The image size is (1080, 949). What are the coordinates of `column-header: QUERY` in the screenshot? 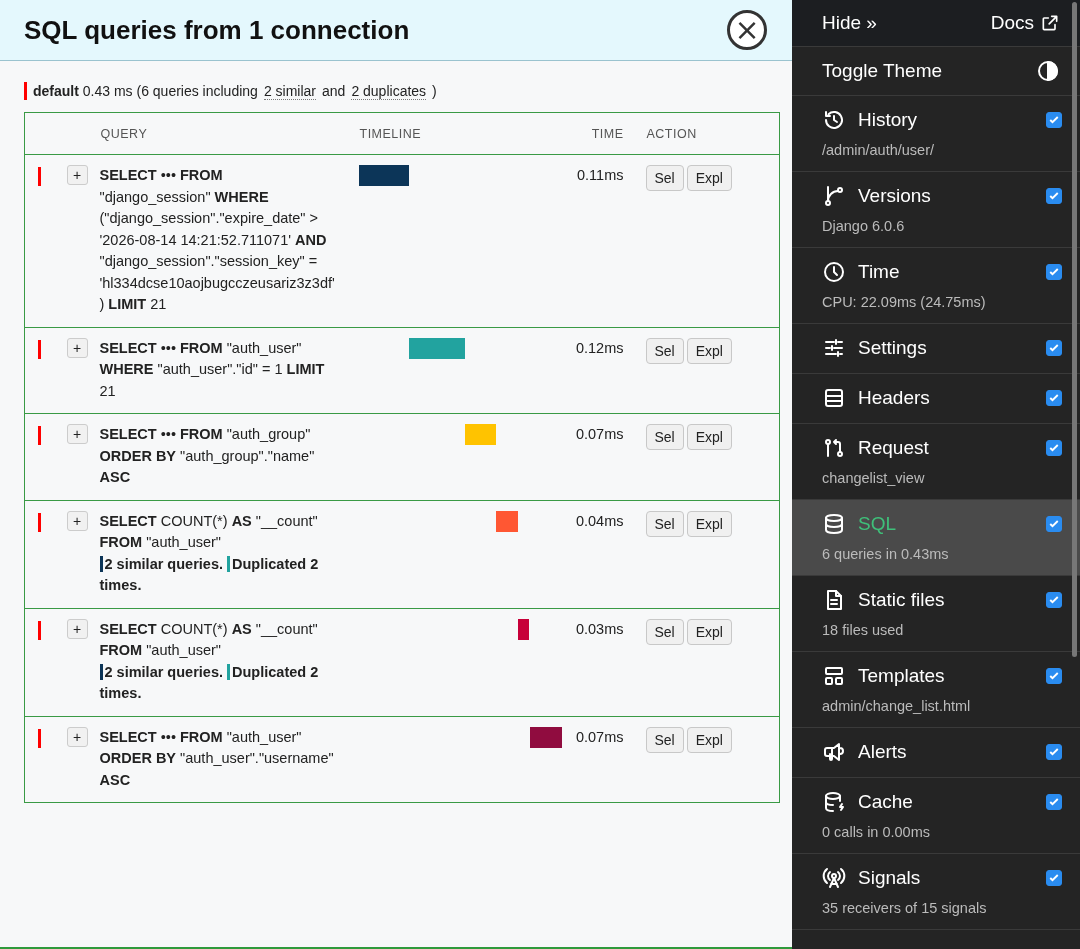 It's located at (229, 133).